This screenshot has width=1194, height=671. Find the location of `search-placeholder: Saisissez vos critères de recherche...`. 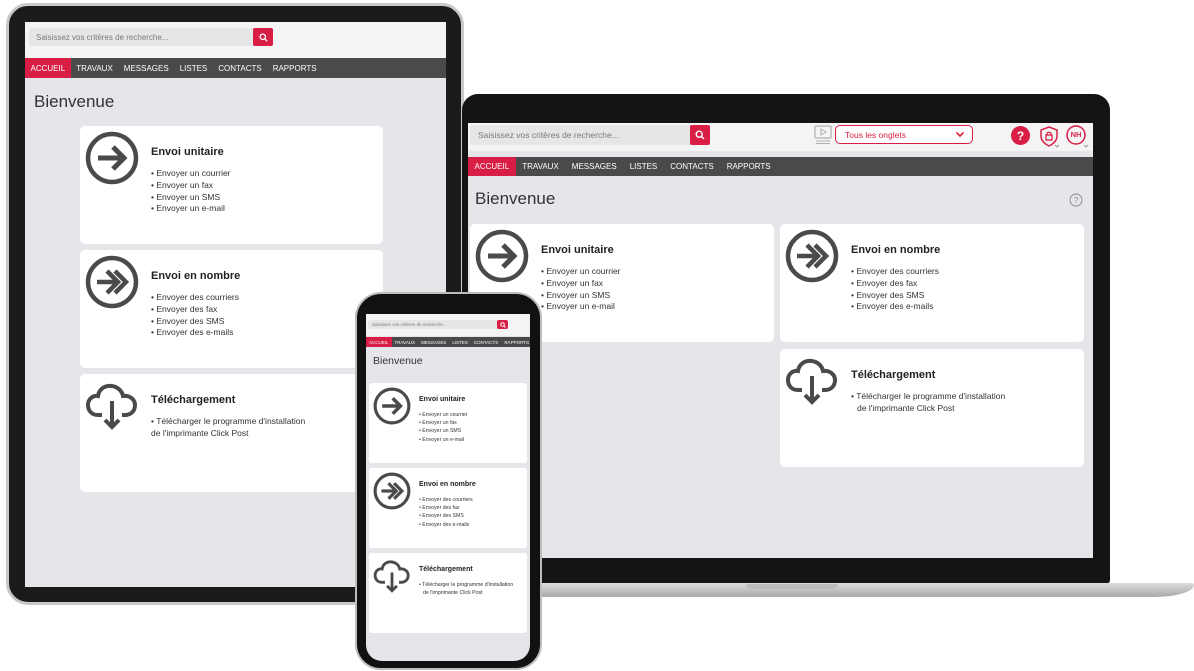

search-placeholder: Saisissez vos critères de recherche... is located at coordinates (548, 135).